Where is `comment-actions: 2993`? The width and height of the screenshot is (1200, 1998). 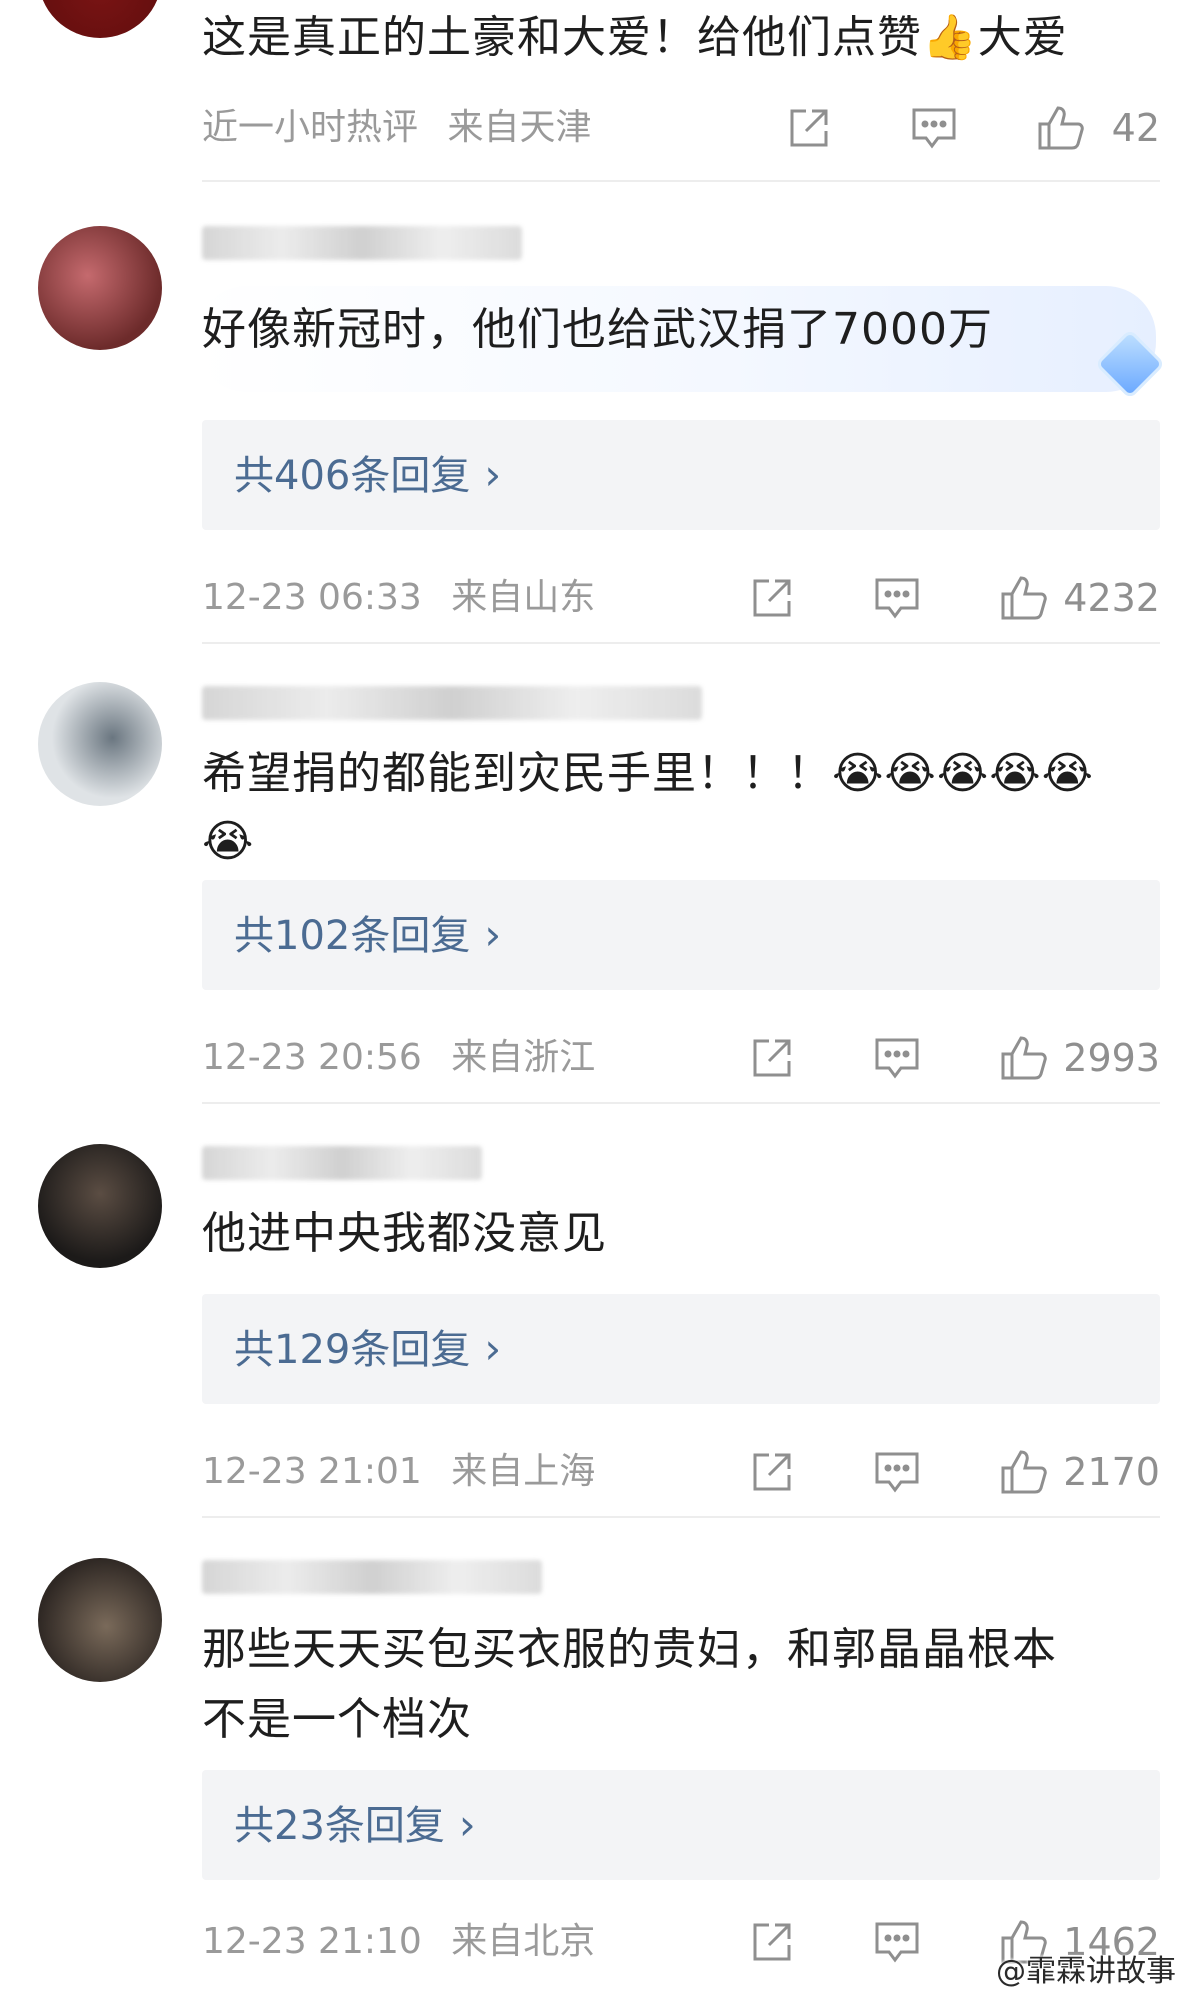 comment-actions: 2993 is located at coordinates (954, 1058).